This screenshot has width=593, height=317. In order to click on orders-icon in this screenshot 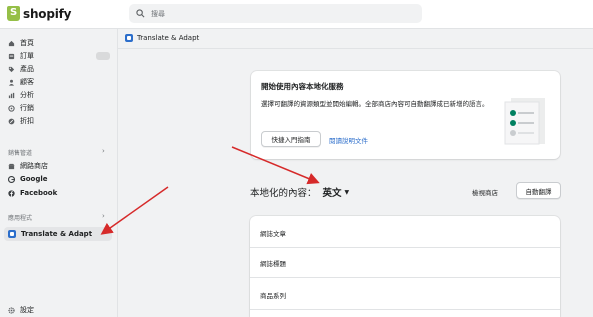, I will do `click(11, 56)`.